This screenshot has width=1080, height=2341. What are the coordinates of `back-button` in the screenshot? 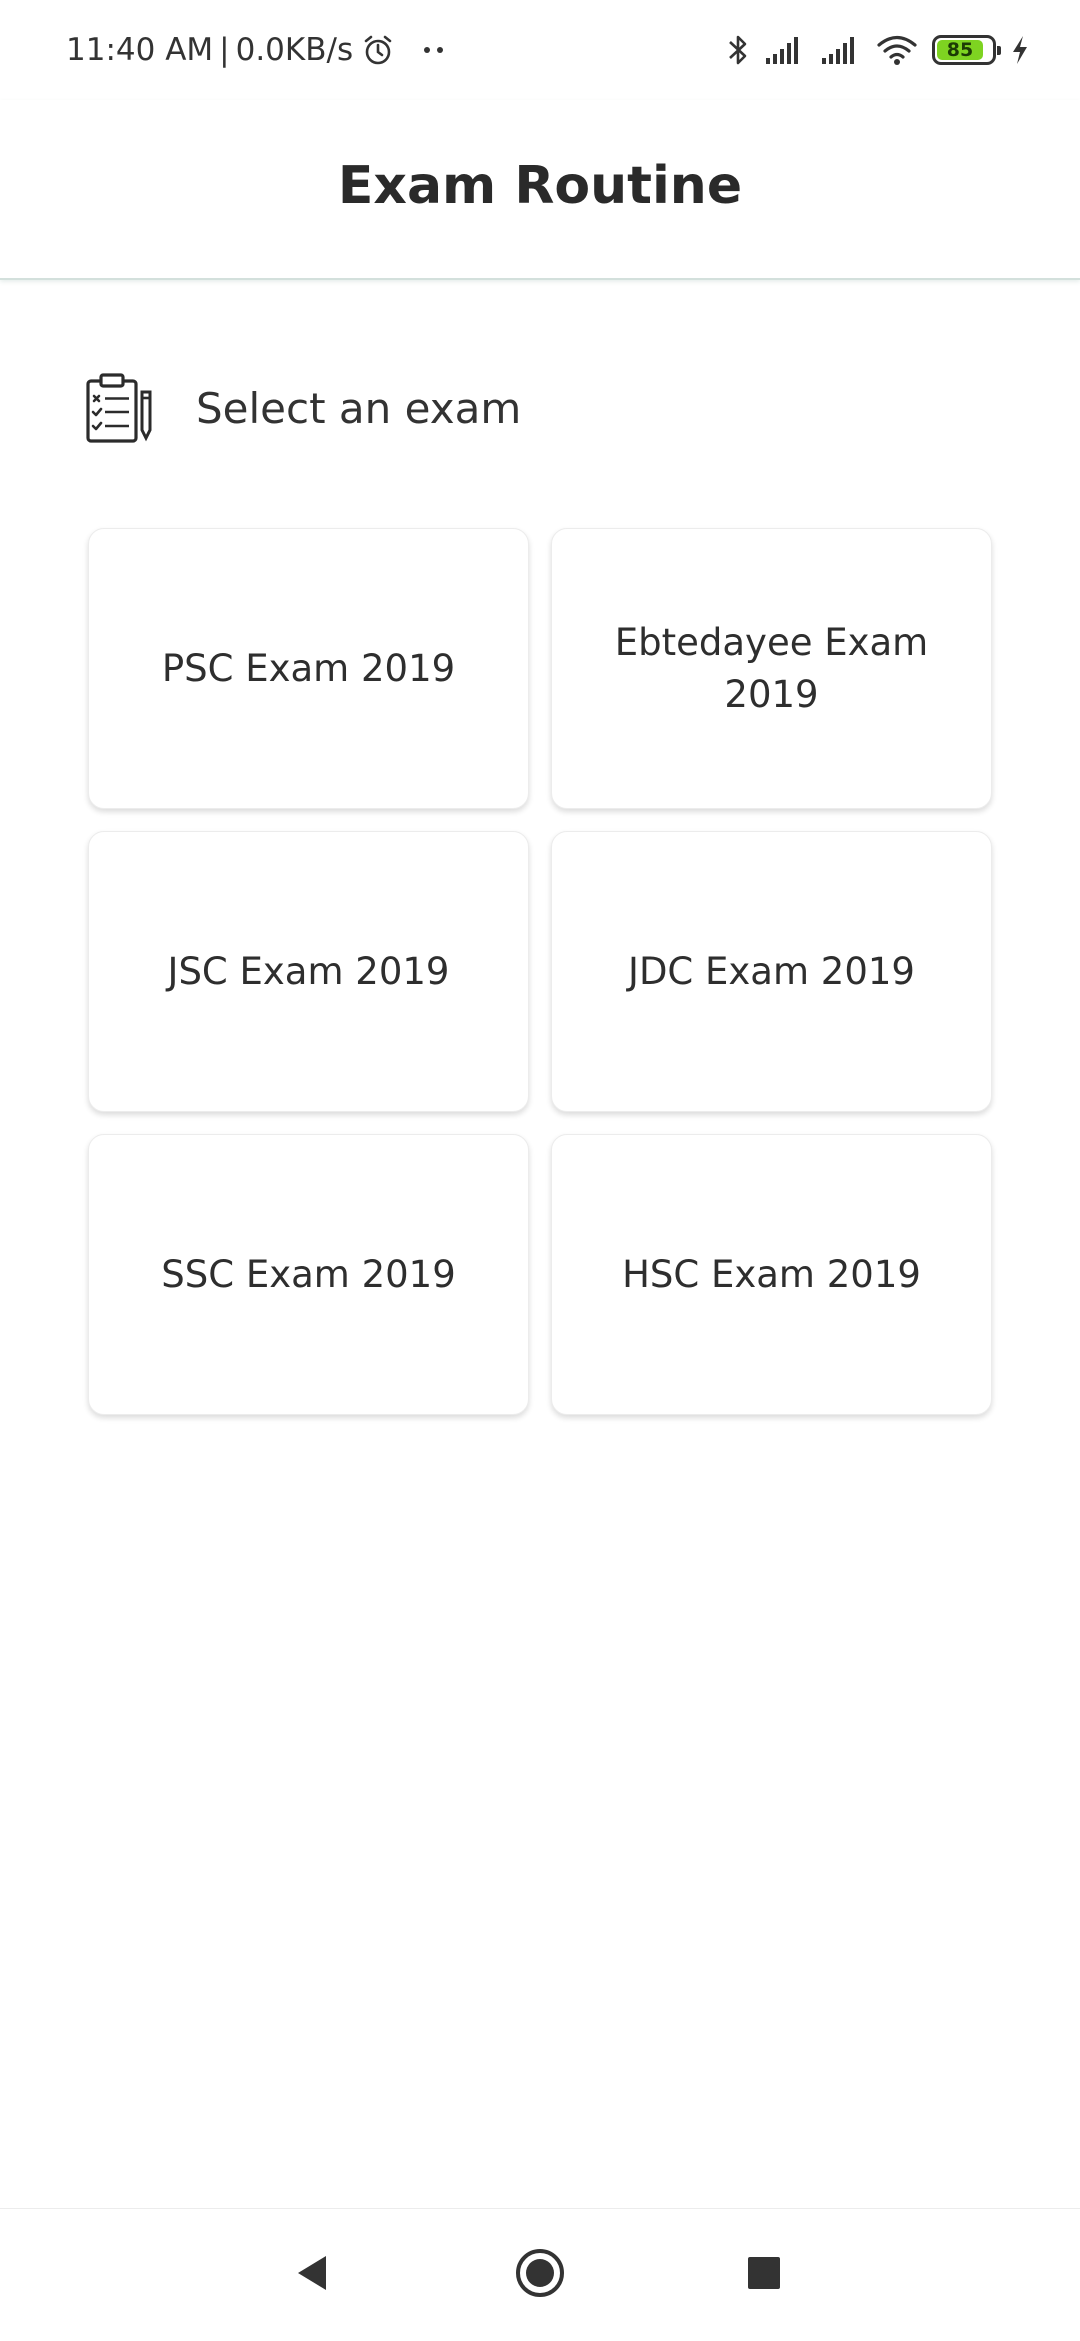 It's located at (312, 2275).